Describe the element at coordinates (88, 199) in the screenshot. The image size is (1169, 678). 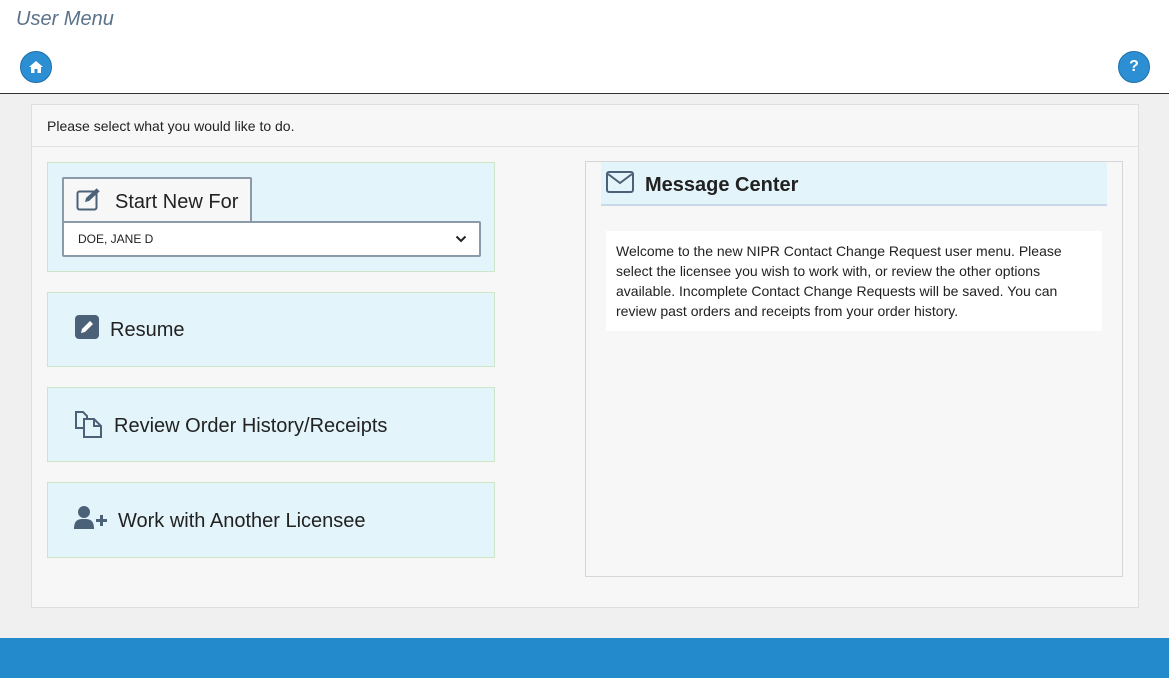
I see `edit-square-icon` at that location.